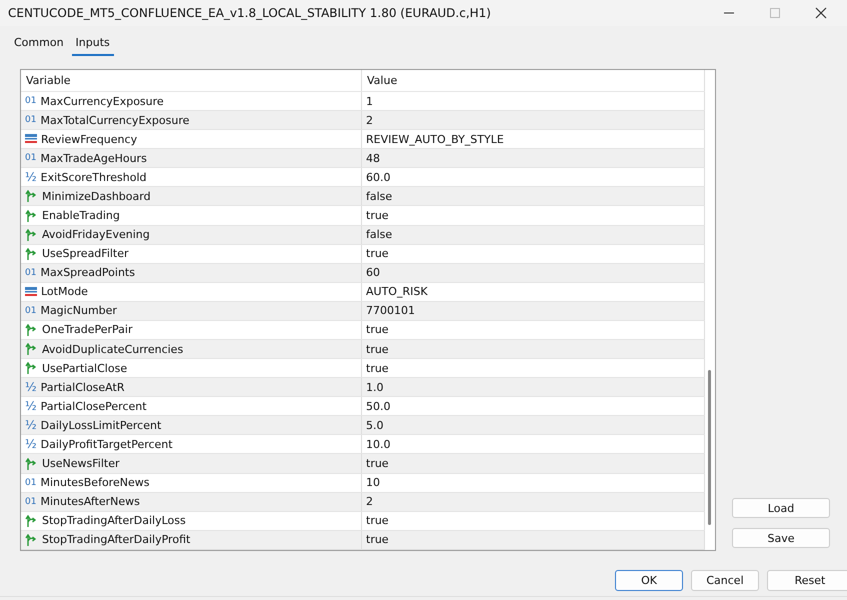  I want to click on variable-cell: UseSpreadFilter, so click(191, 253).